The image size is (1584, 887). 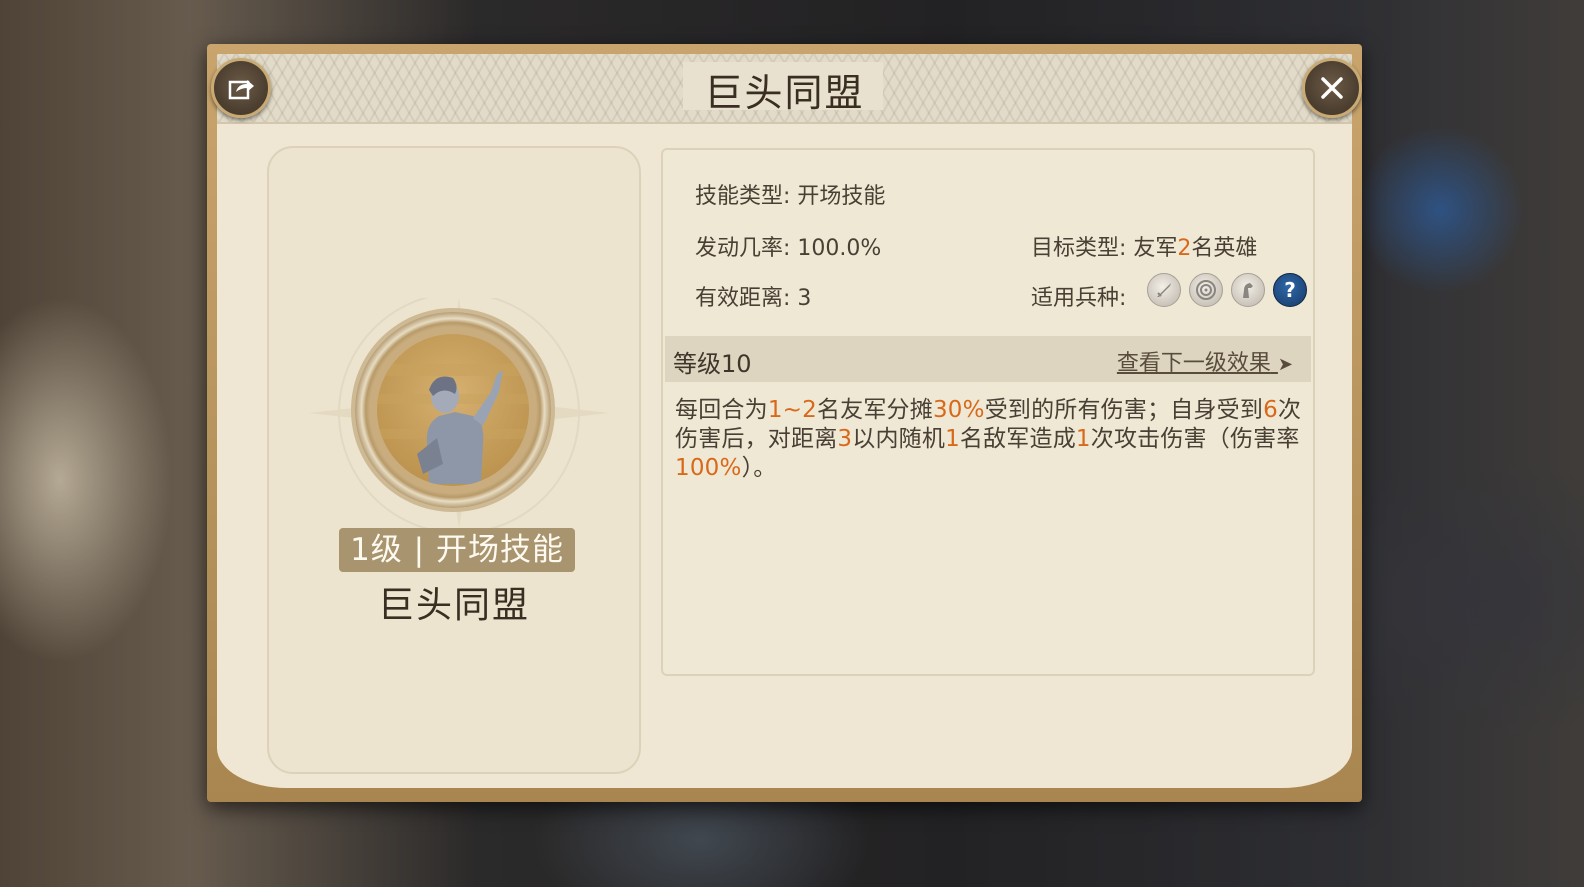 I want to click on description-highlight: 3, so click(x=845, y=439).